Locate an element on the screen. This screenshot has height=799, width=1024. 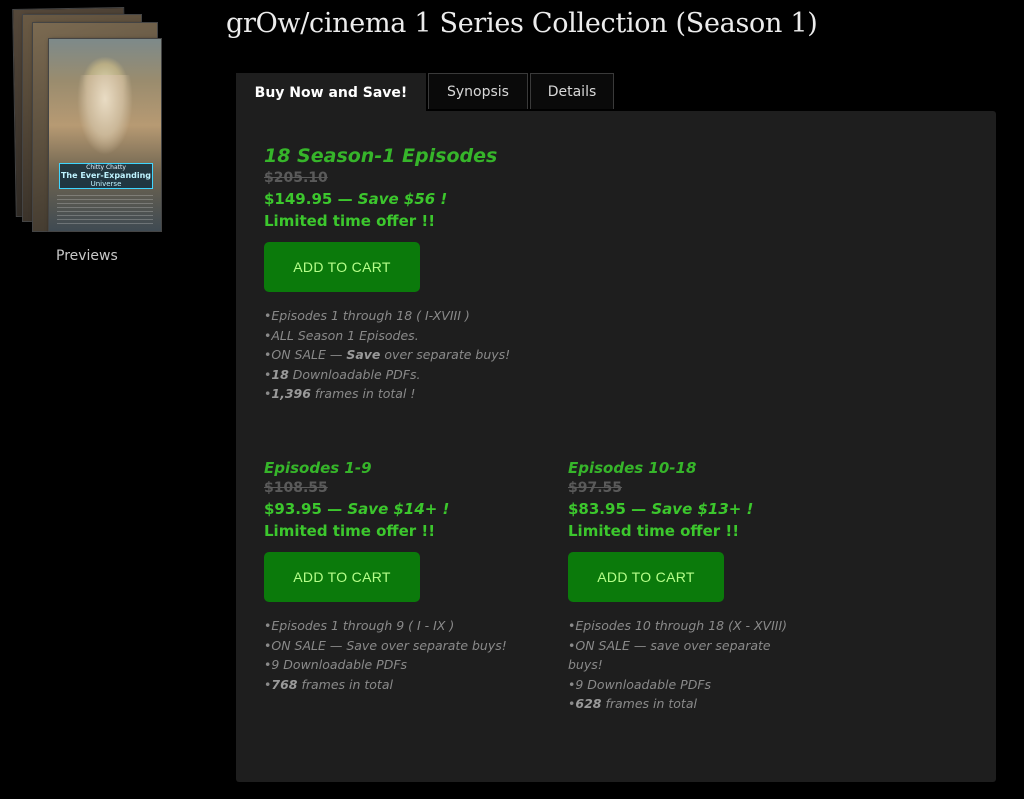
feature-item: ALL Season 1 Episodes. is located at coordinates (387, 336).